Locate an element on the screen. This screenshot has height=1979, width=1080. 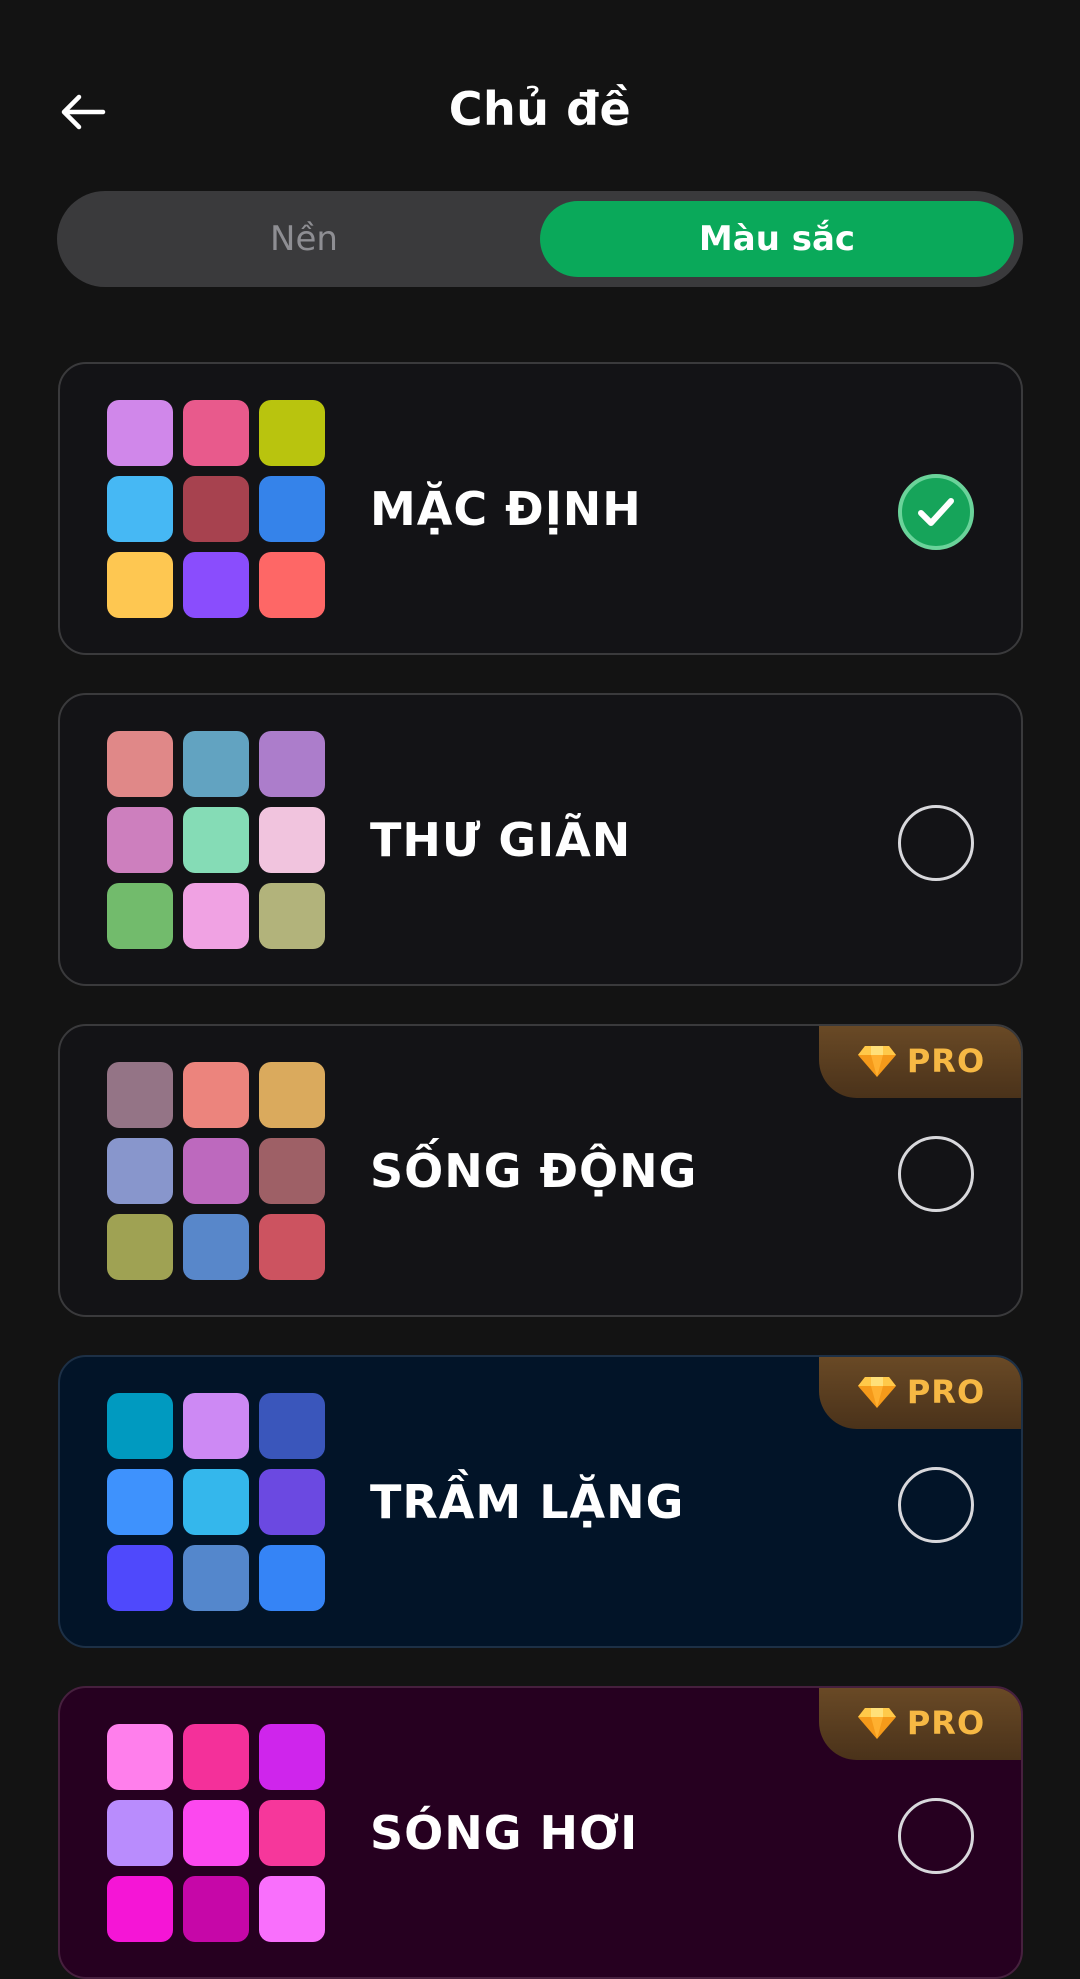
theme-name: SỐNG ĐỘNG is located at coordinates (534, 1170).